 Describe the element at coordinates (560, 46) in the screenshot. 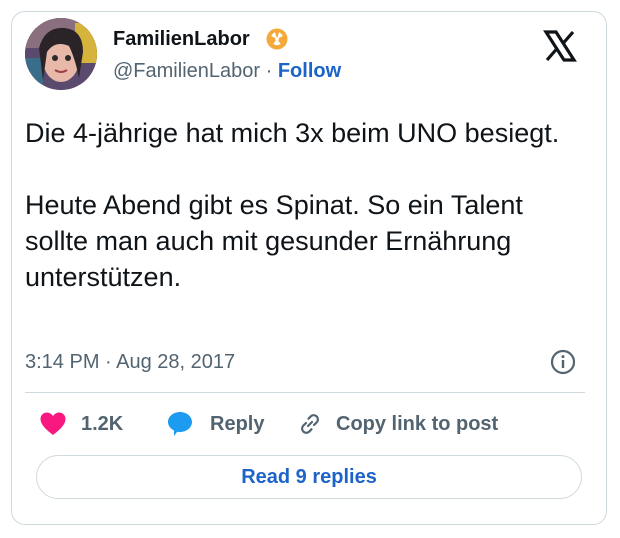

I see `x-logo-icon` at that location.